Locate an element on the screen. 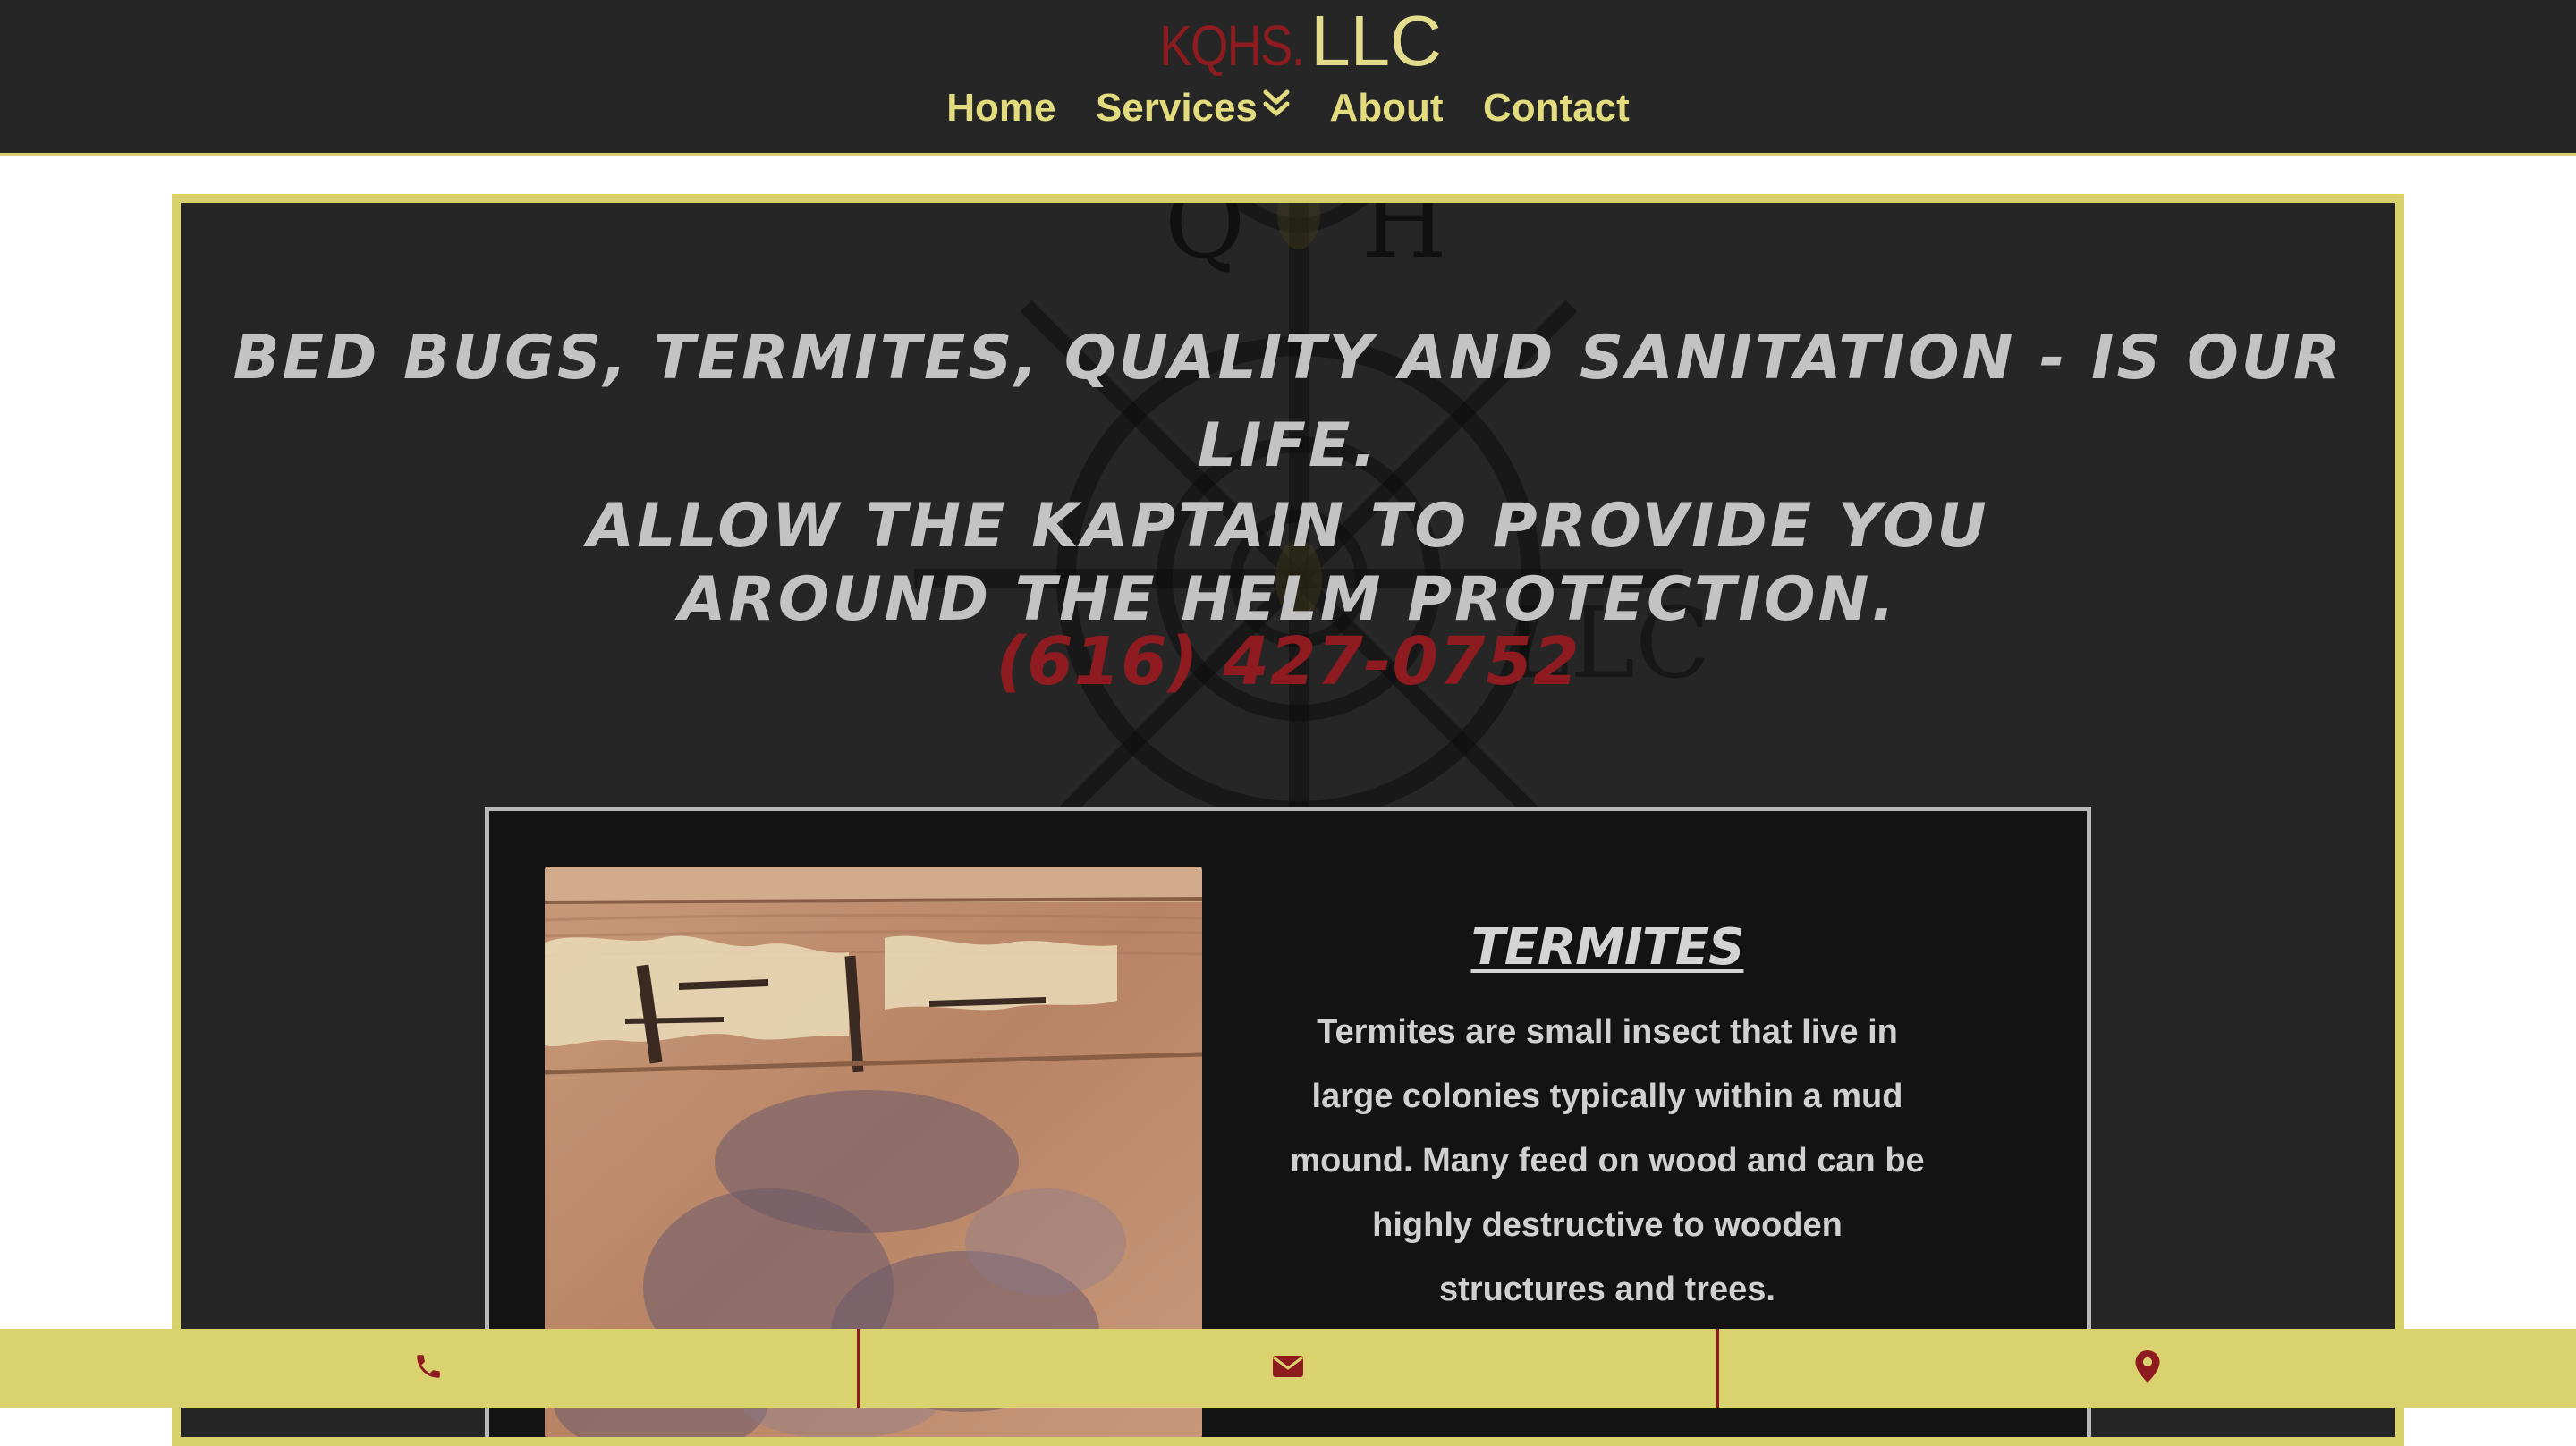 Image resolution: width=2576 pixels, height=1446 pixels. nav-item-services: Services is located at coordinates (1193, 108).